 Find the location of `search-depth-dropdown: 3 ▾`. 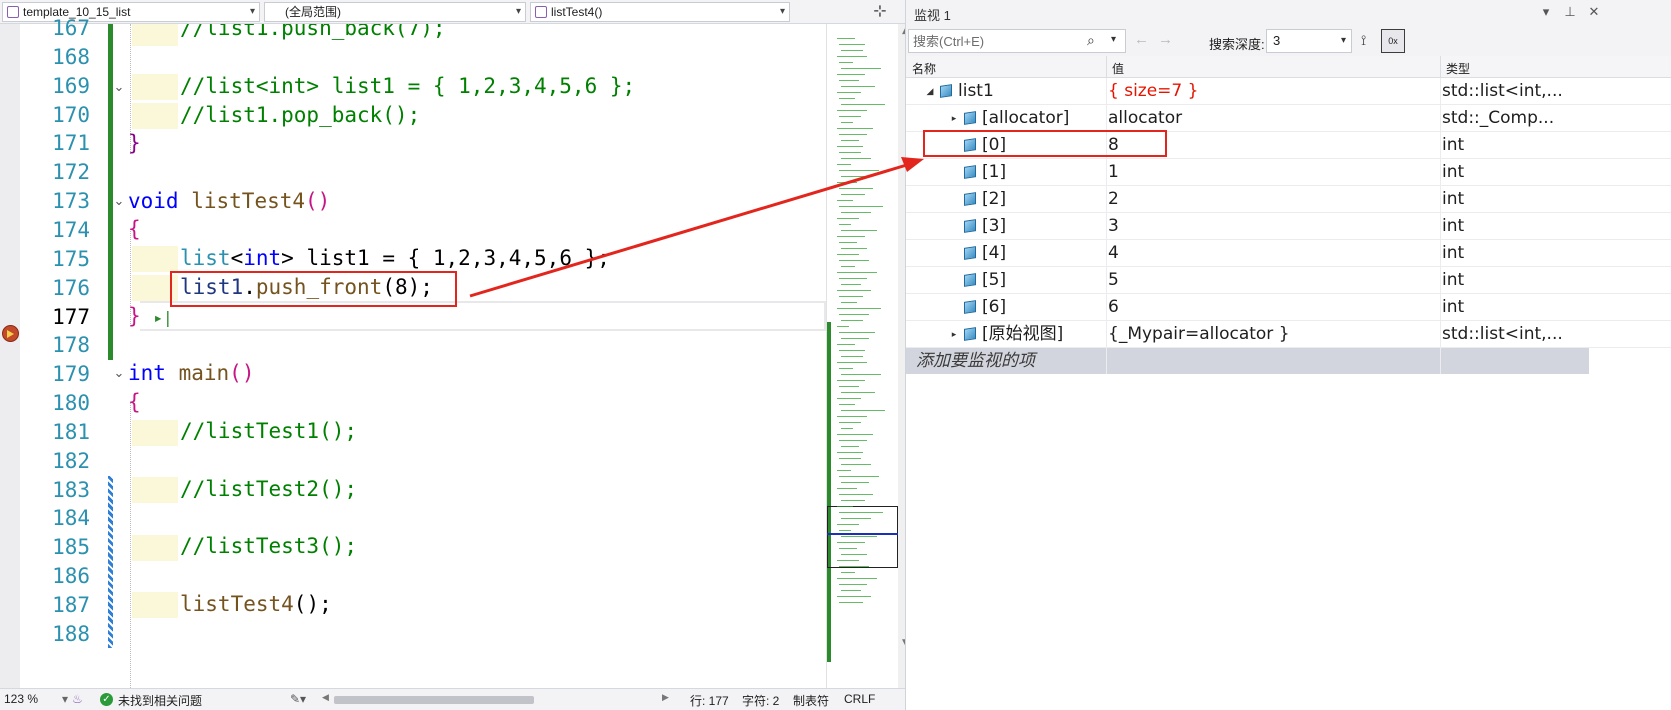

search-depth-dropdown: 3 ▾ is located at coordinates (1309, 41).